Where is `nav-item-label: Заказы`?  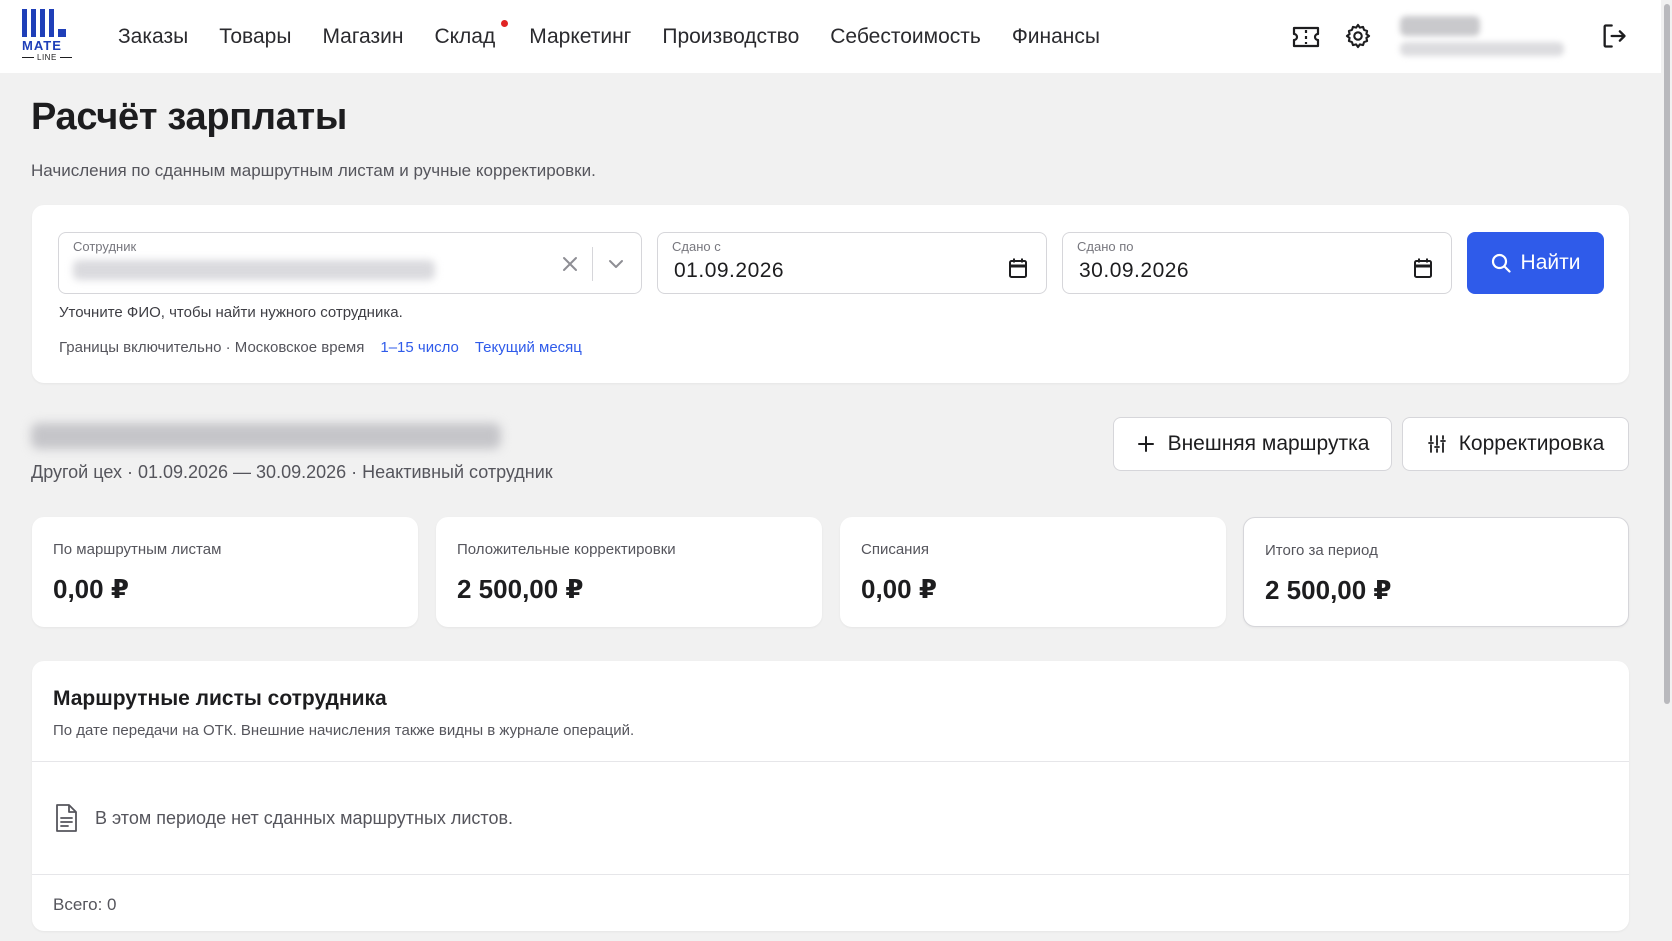
nav-item-label: Заказы is located at coordinates (153, 36).